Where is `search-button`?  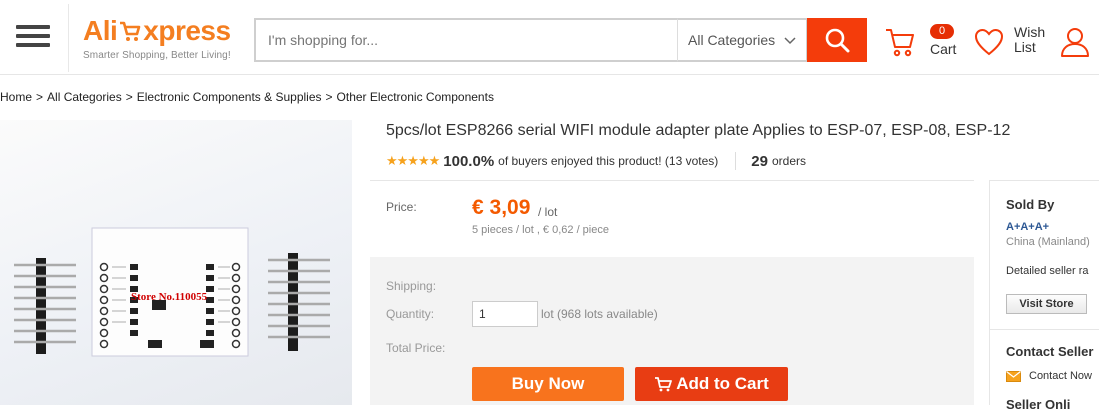 search-button is located at coordinates (837, 40).